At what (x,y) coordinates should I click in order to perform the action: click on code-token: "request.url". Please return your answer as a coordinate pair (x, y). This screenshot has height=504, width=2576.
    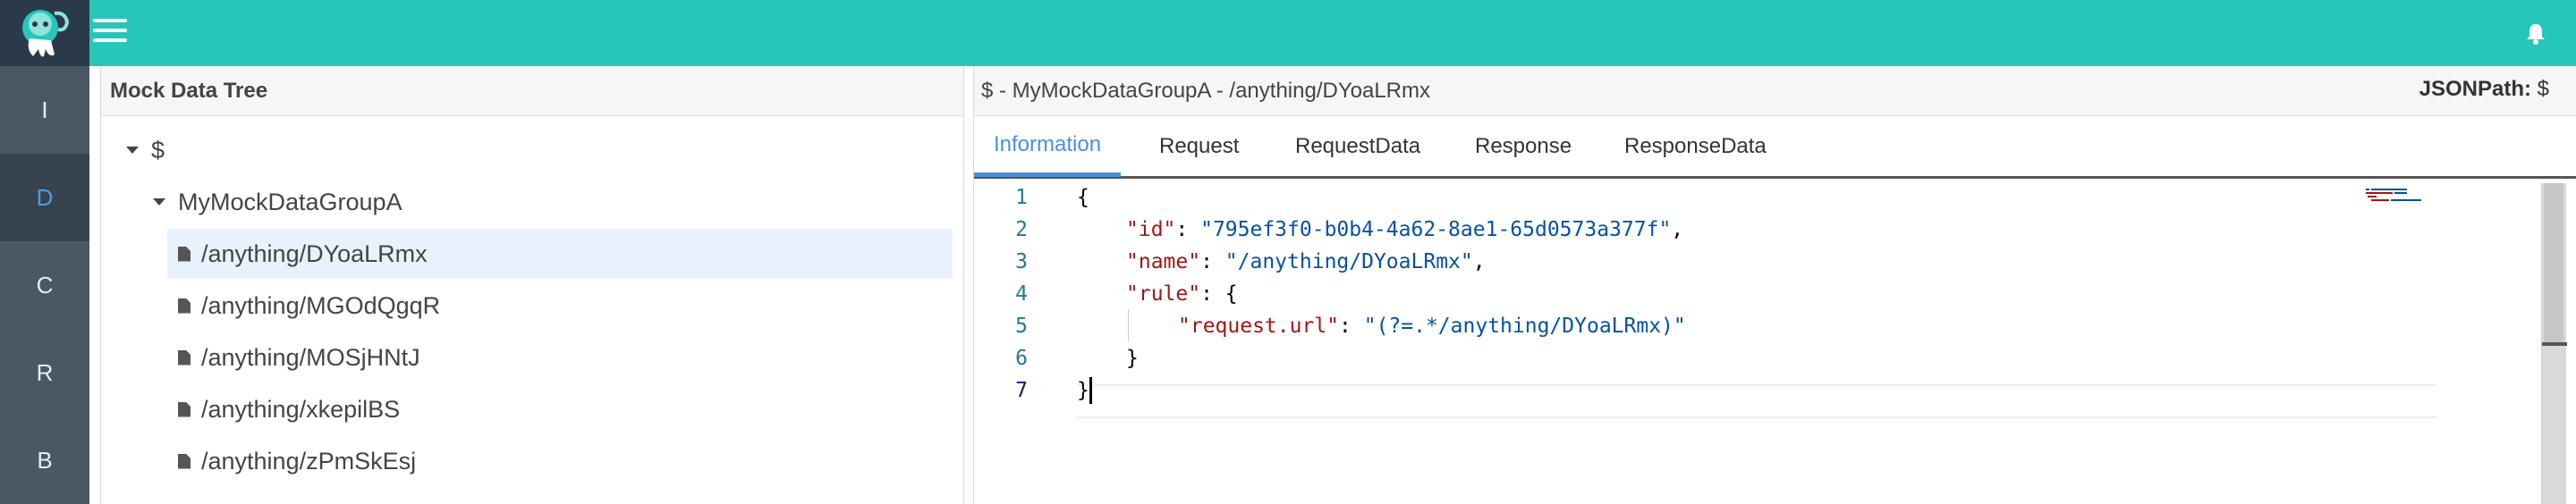
    Looking at the image, I should click on (1259, 326).